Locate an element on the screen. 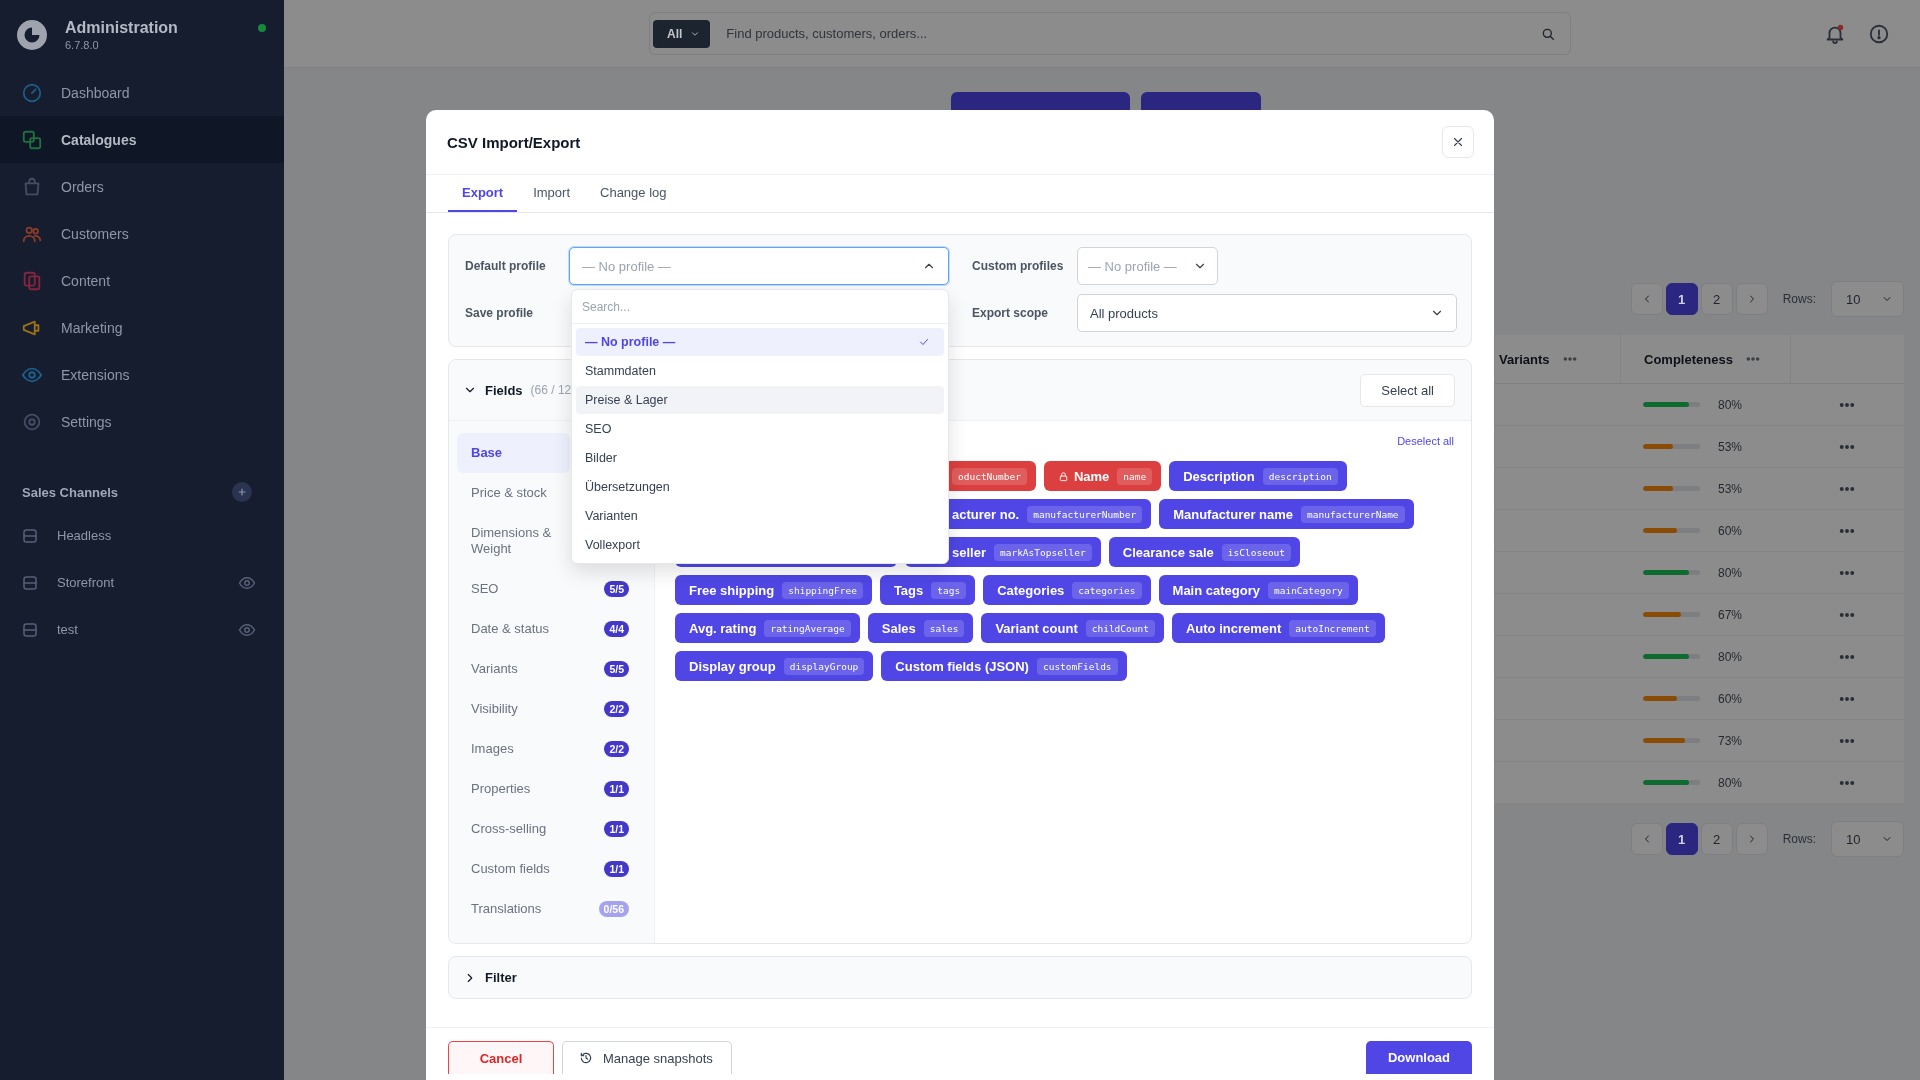  field-chip: Free shipping shippingFree is located at coordinates (773, 590).